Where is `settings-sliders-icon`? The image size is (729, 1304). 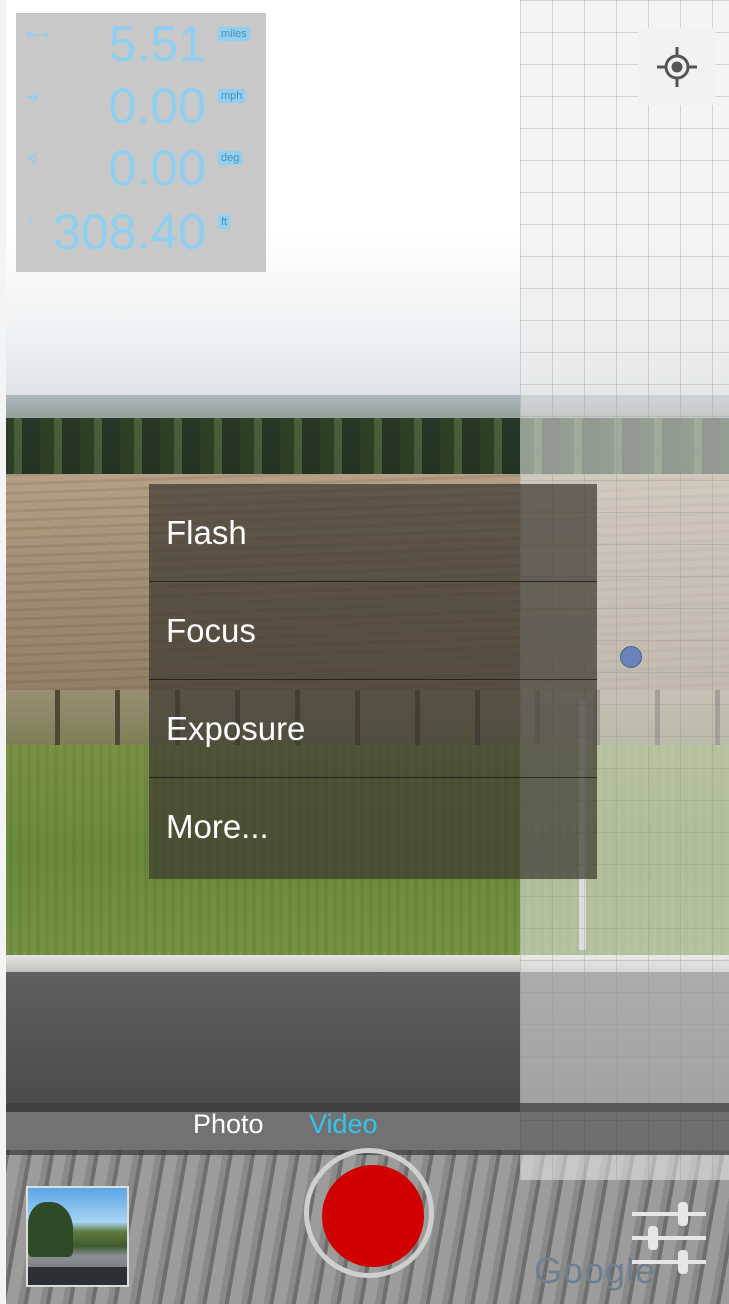 settings-sliders-icon is located at coordinates (669, 1238).